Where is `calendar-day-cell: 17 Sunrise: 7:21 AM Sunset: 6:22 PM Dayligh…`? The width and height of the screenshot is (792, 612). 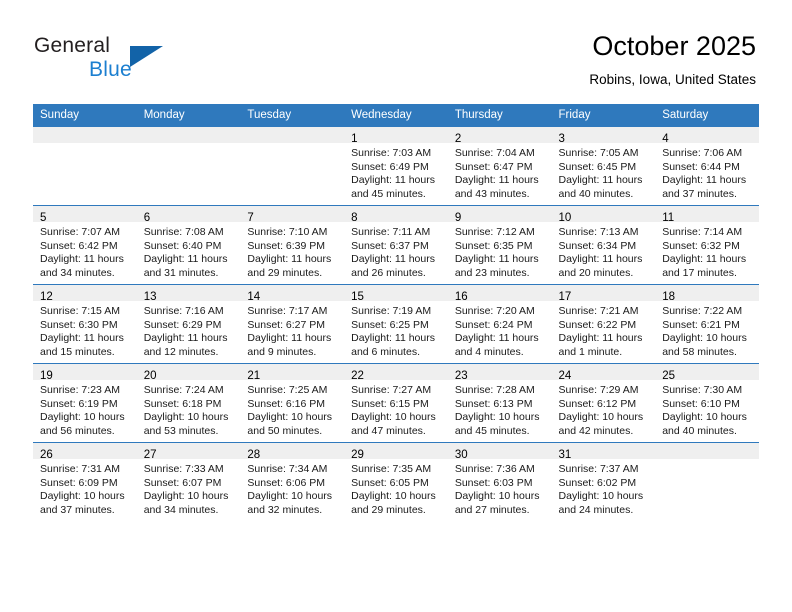
calendar-day-cell: 17 Sunrise: 7:21 AM Sunset: 6:22 PM Dayligh… is located at coordinates (603, 324).